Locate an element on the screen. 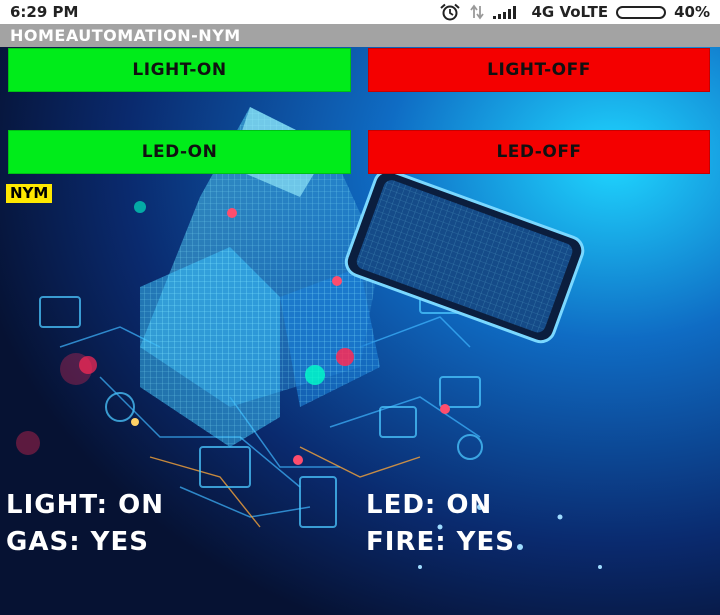 This screenshot has height=615, width=720. data-arrows-icon is located at coordinates (477, 12).